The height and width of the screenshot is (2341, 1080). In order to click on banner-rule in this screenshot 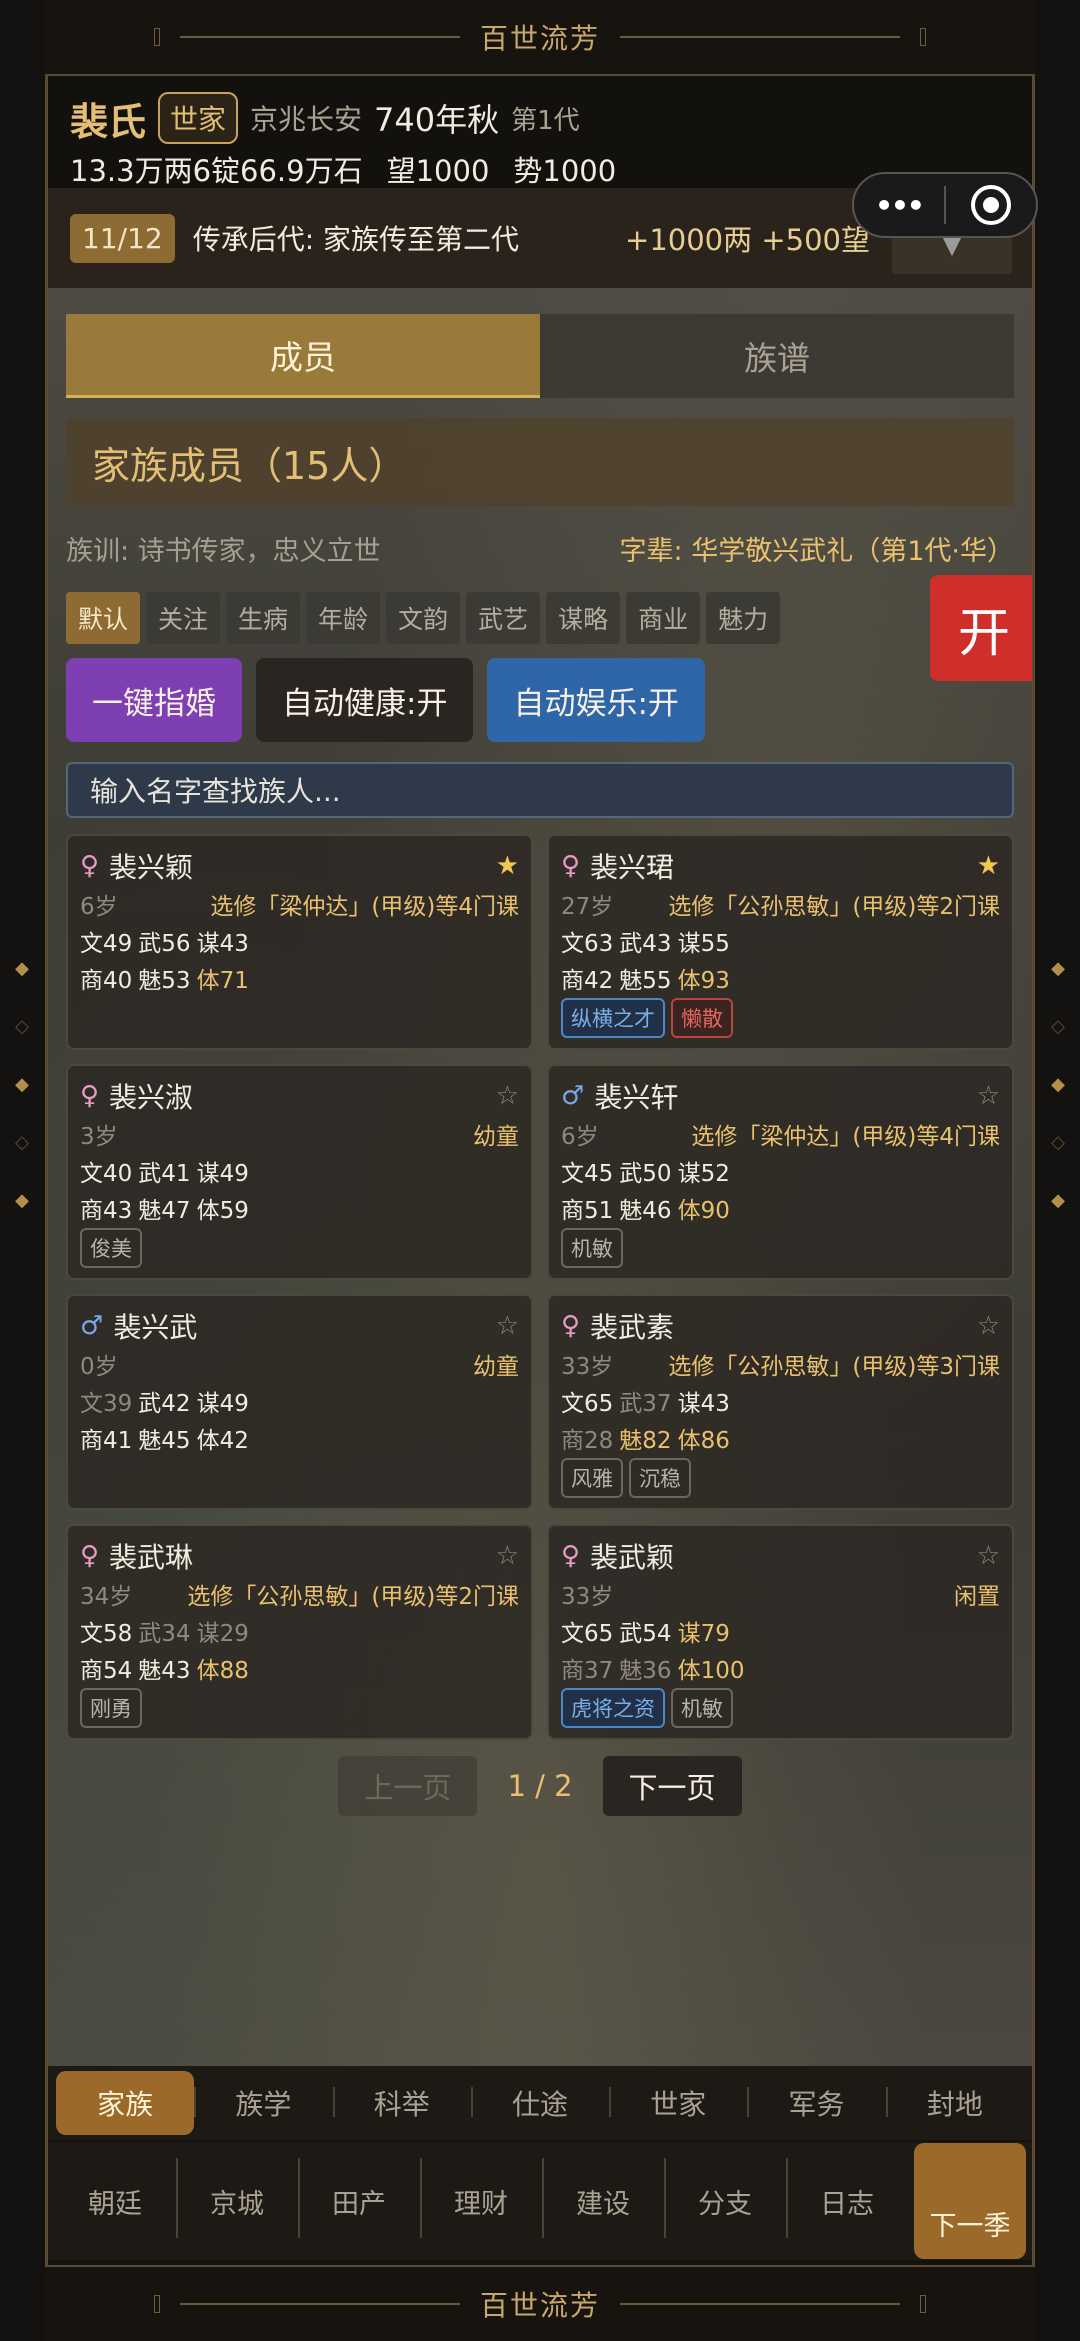, I will do `click(760, 2304)`.